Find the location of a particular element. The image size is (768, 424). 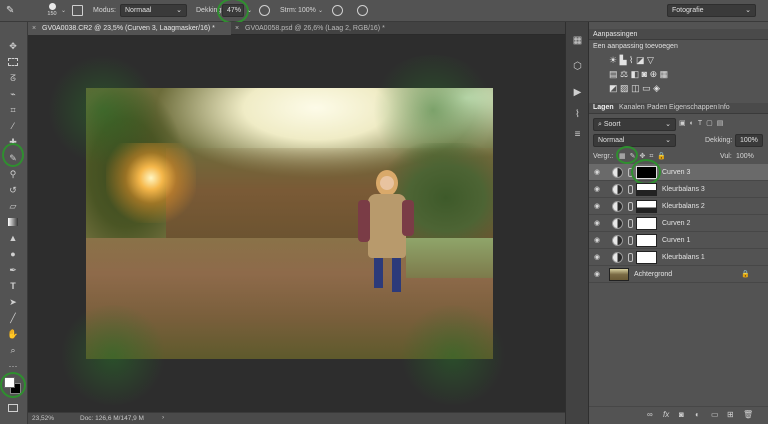

eraser-tool-icon: ▱ is located at coordinates (13, 206).